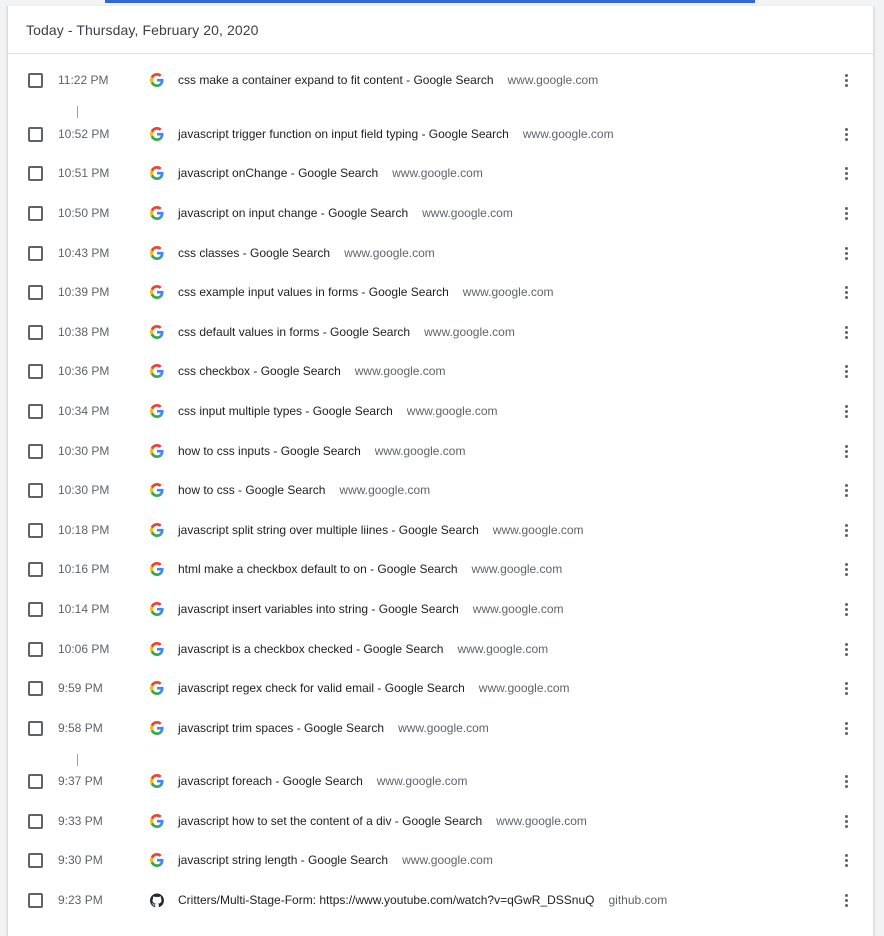 The image size is (884, 936). Describe the element at coordinates (285, 411) in the screenshot. I see `entry-title-link: css input multiple types - Google Search` at that location.